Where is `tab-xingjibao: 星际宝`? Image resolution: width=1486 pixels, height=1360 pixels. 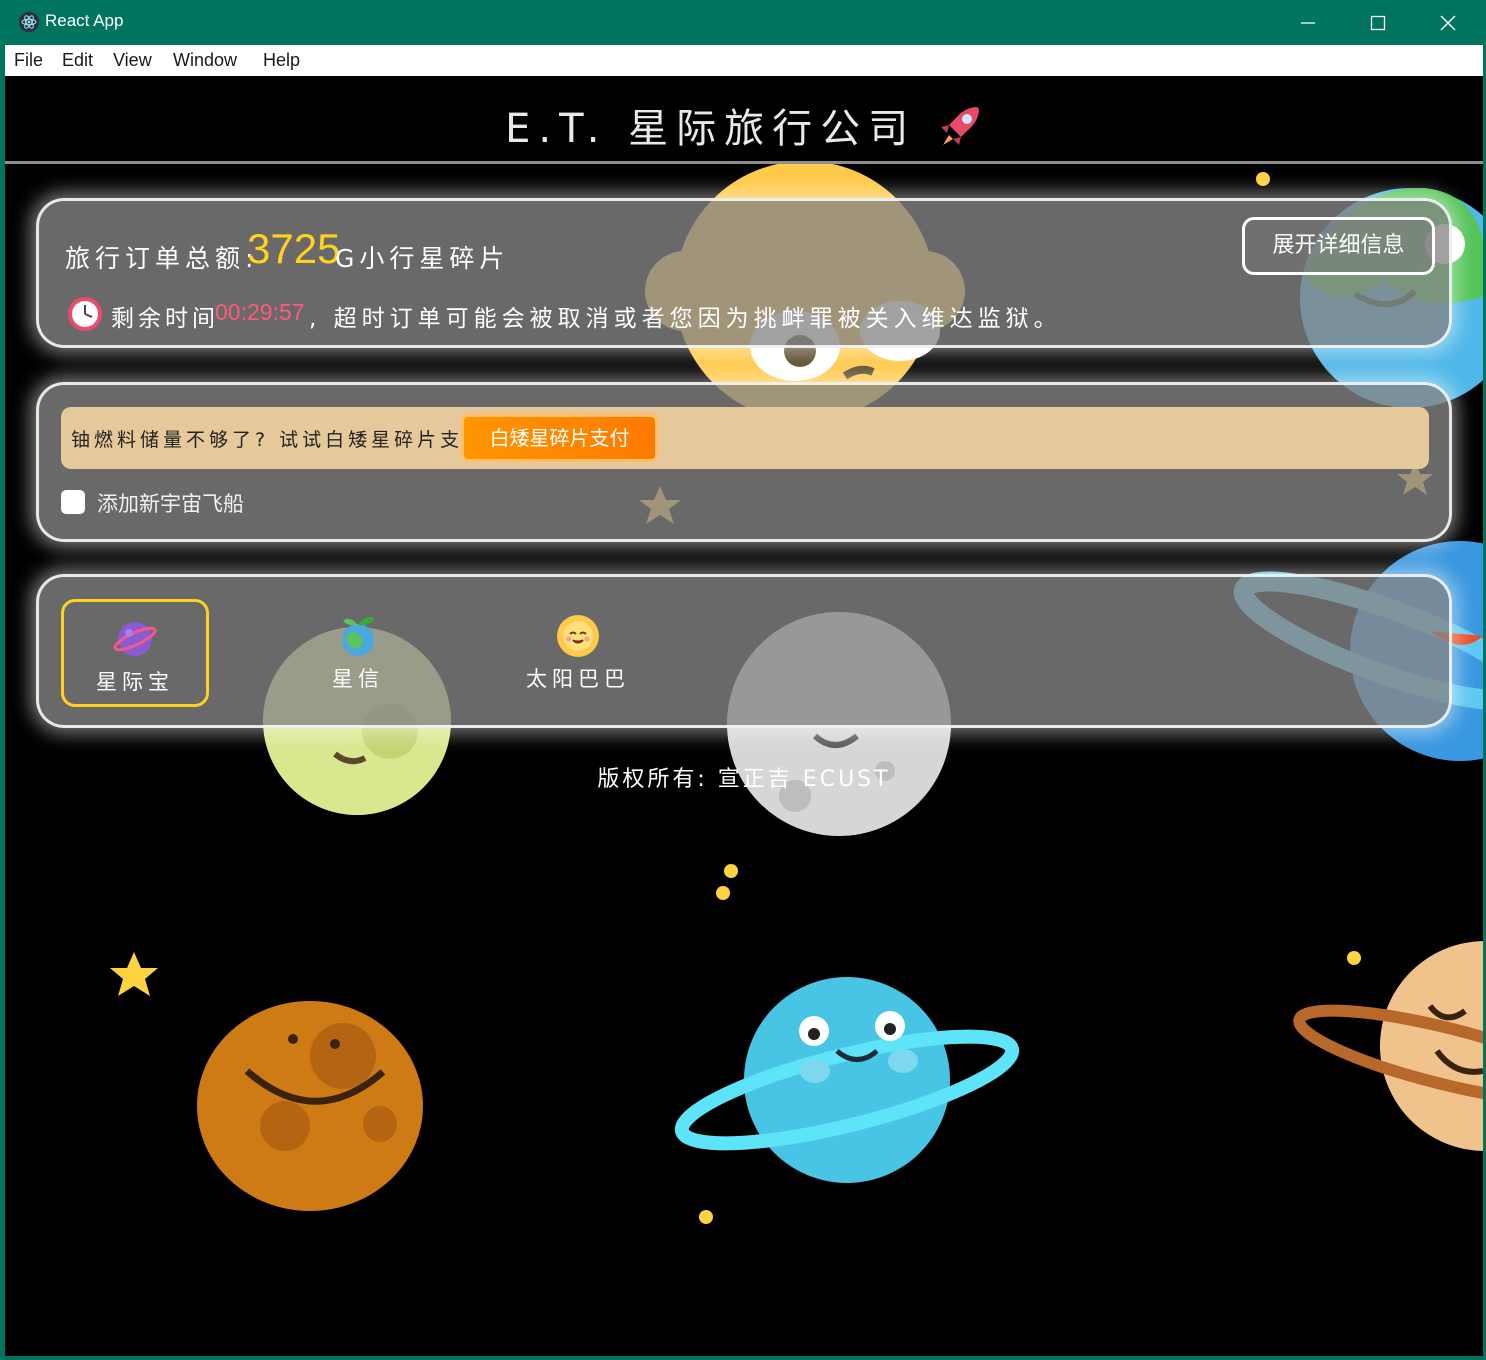 tab-xingjibao: 星际宝 is located at coordinates (135, 653).